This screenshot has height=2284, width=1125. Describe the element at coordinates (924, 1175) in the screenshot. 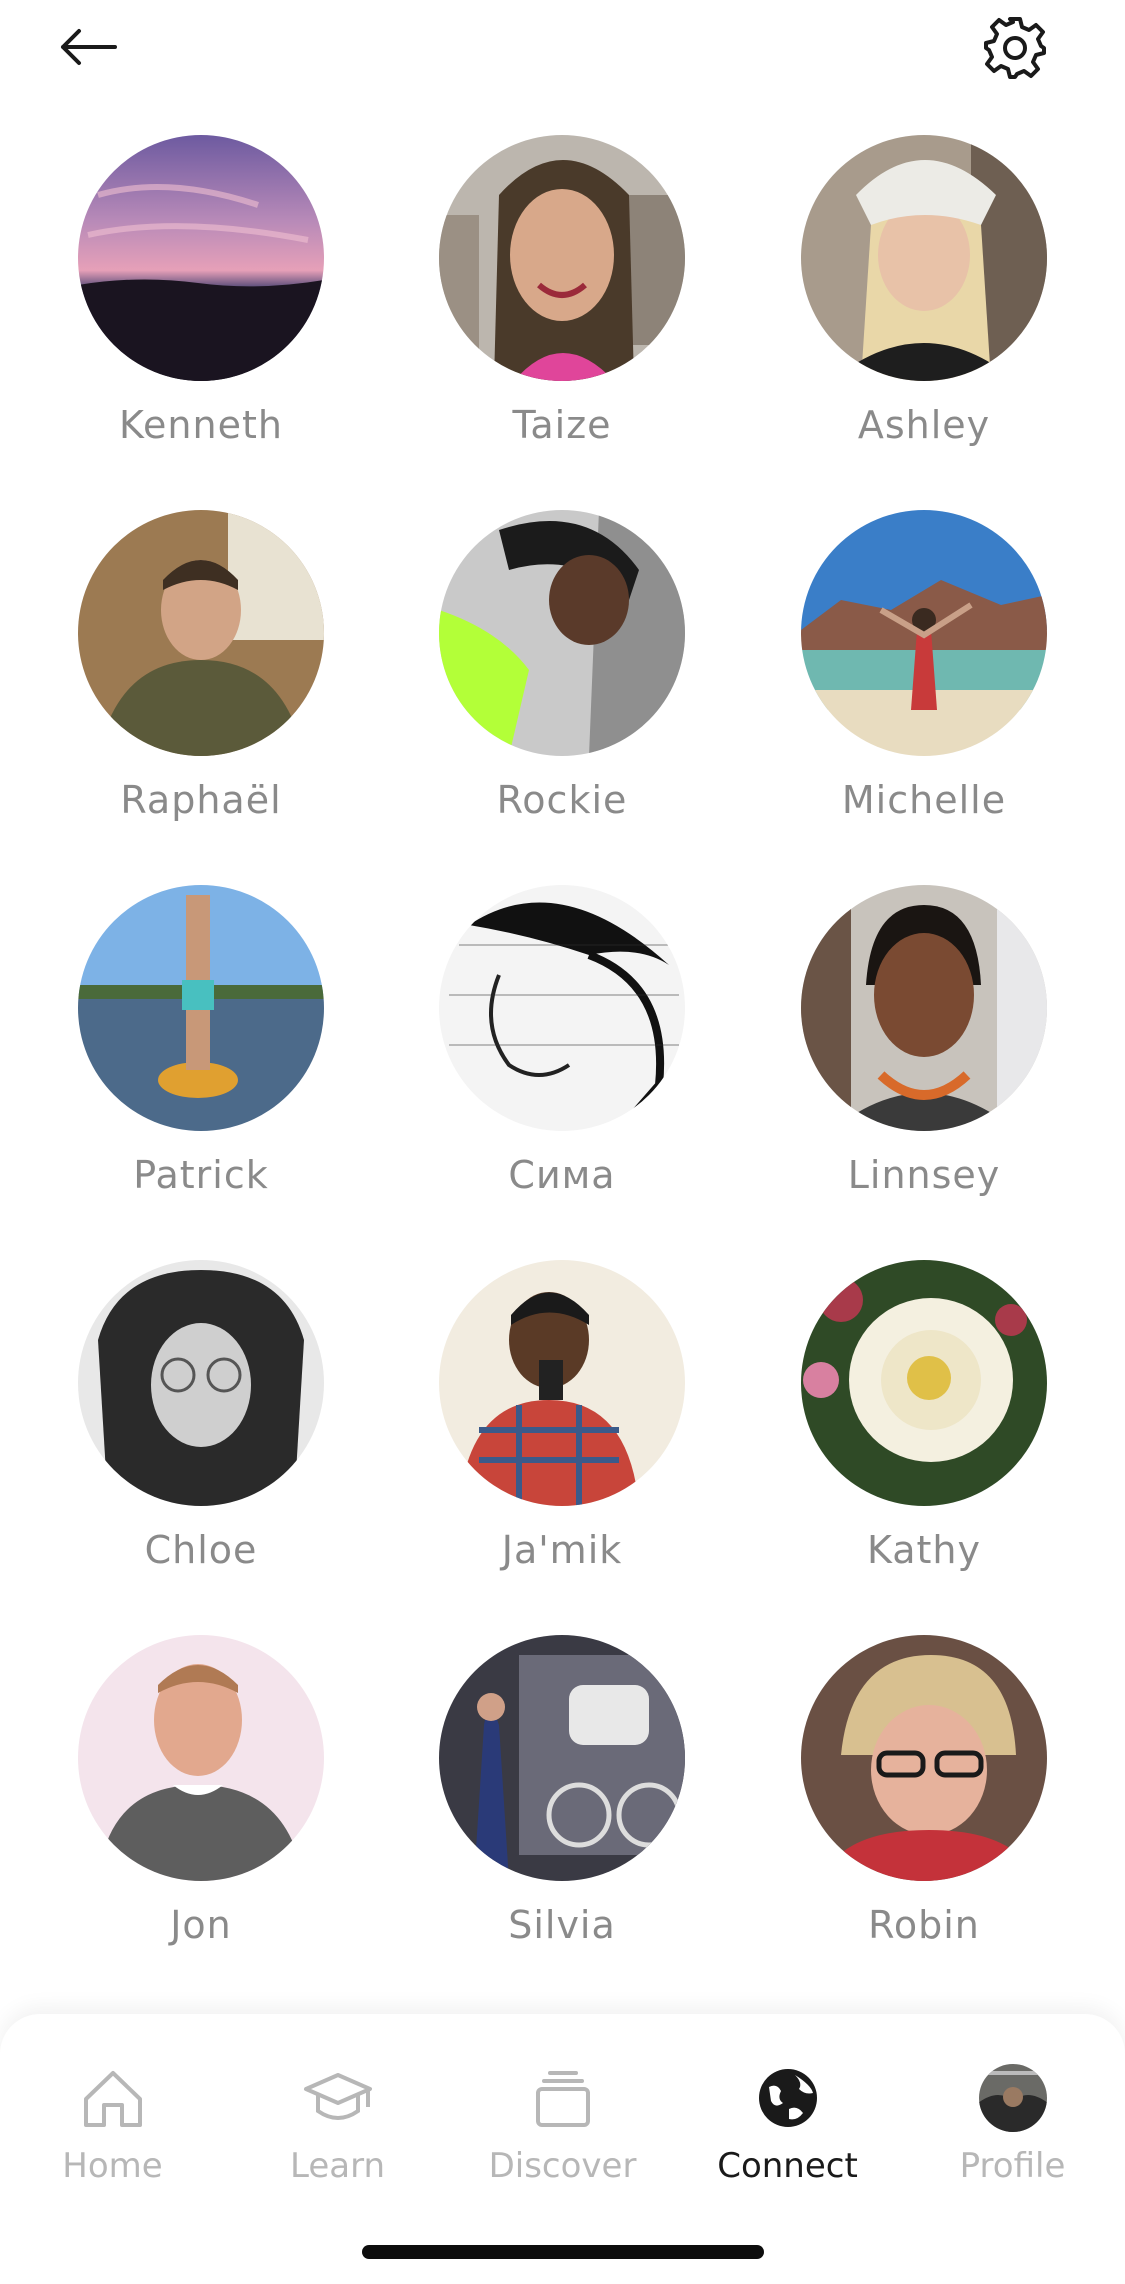

I see `person-name: Linnsey` at that location.